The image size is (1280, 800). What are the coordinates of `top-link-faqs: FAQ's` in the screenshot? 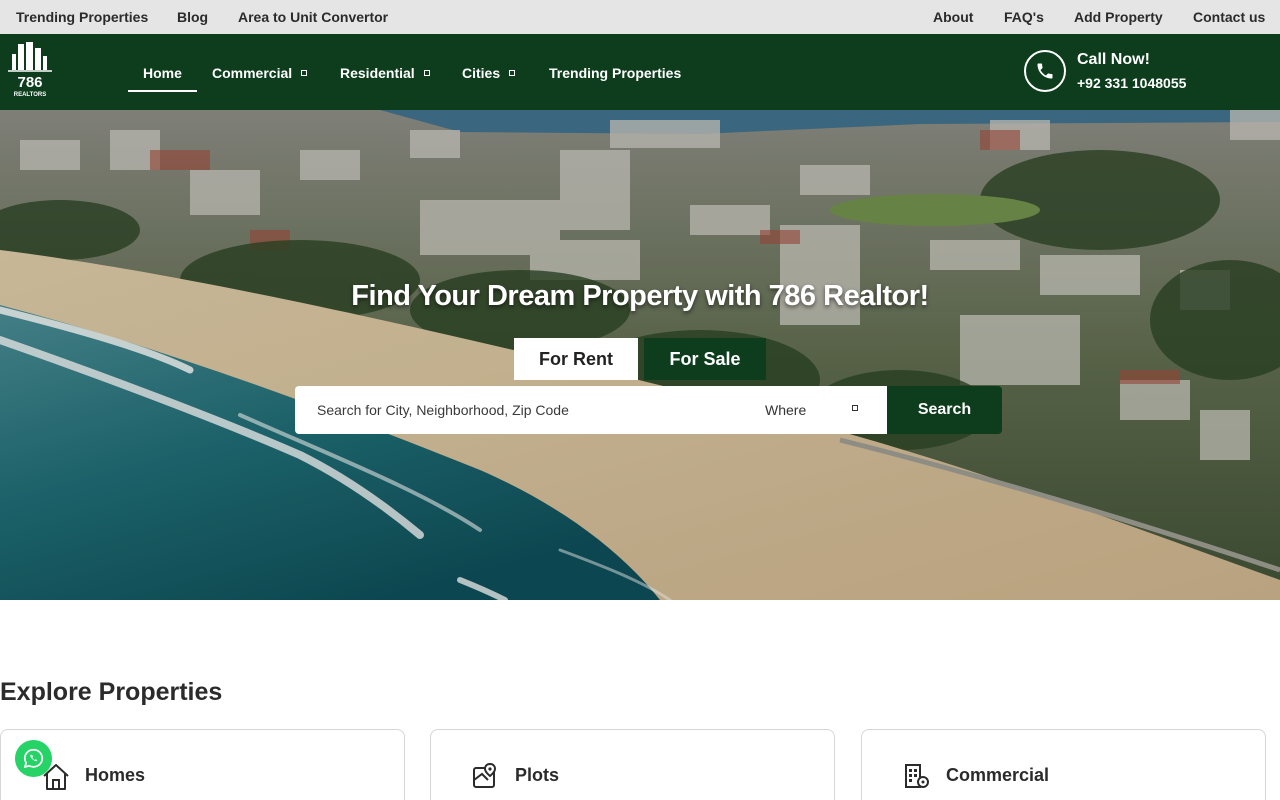 It's located at (1024, 17).